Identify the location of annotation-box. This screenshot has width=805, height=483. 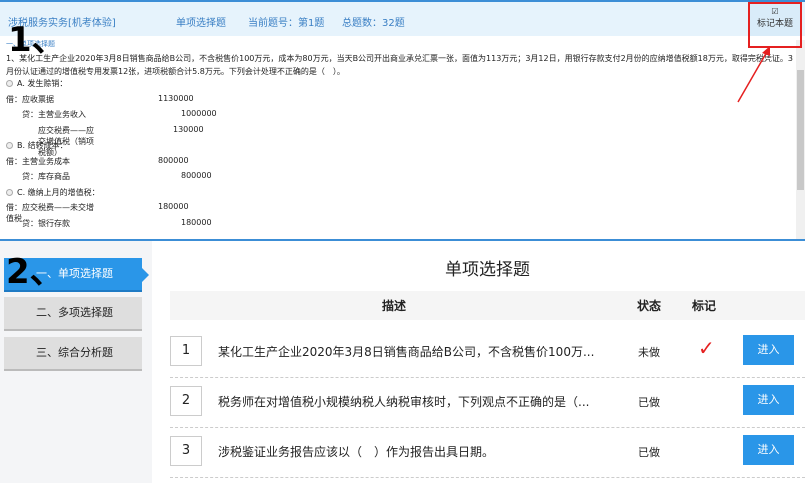
(775, 25).